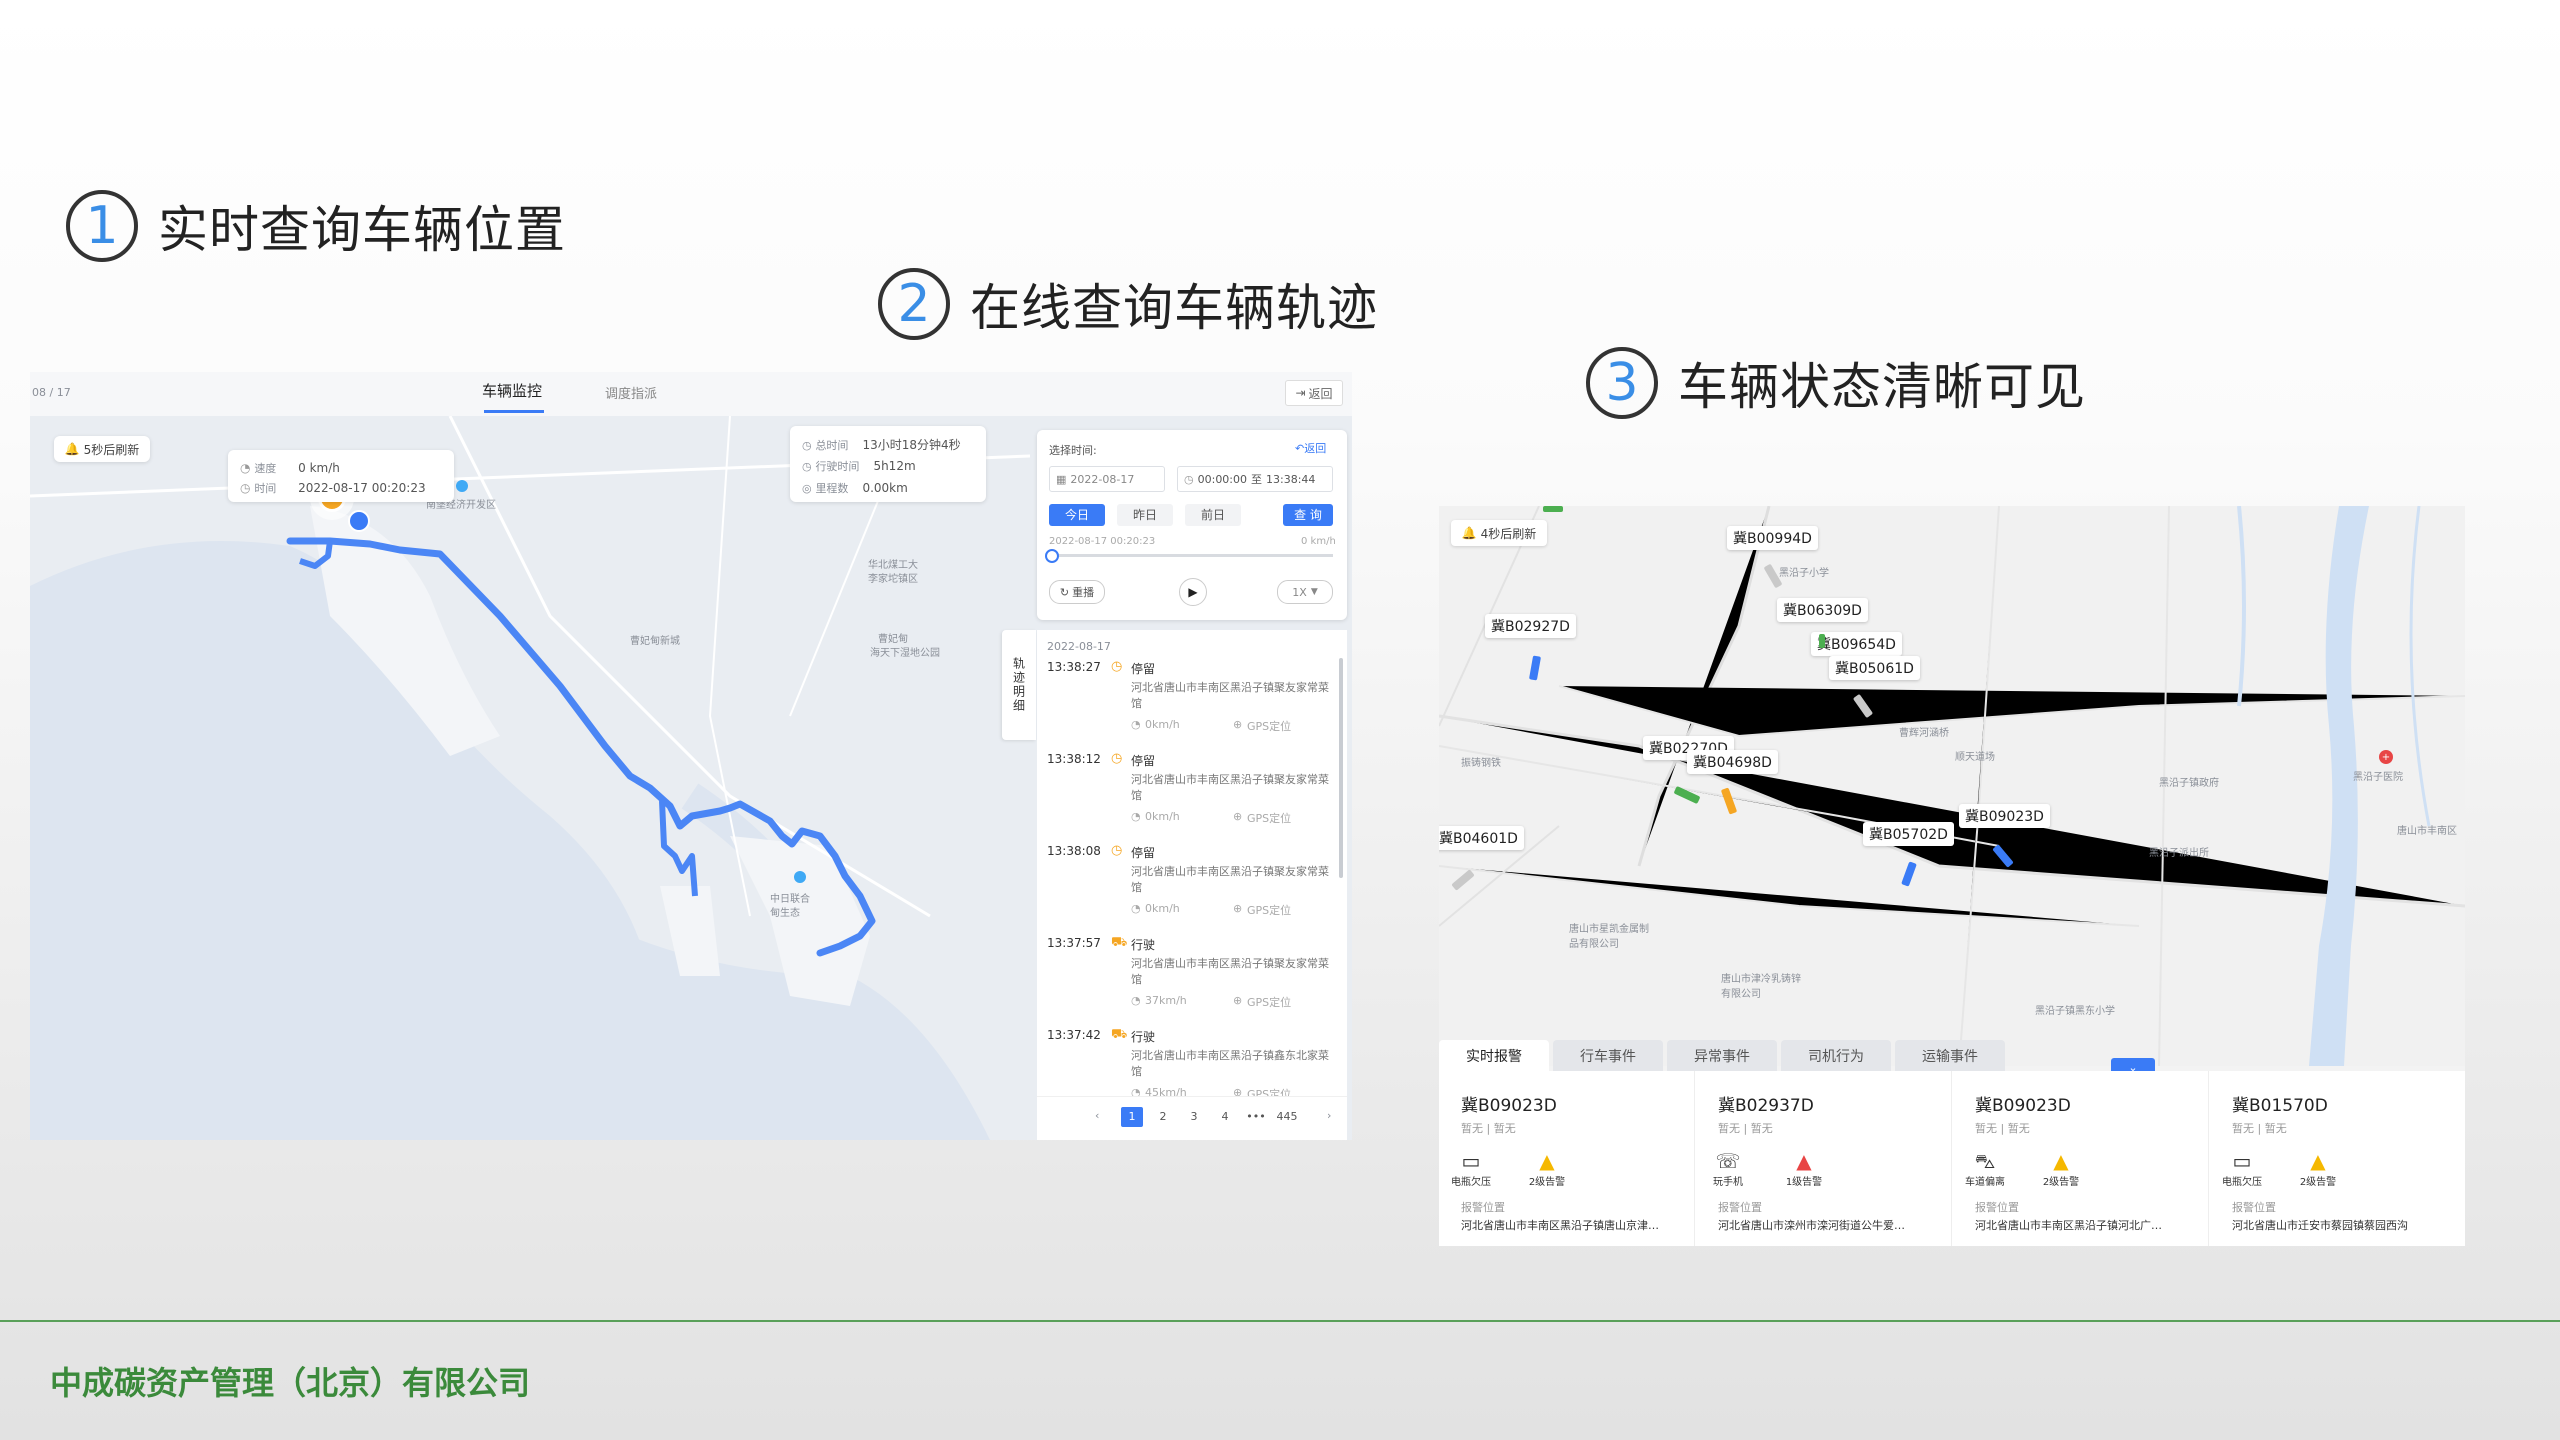  What do you see at coordinates (1722, 1056) in the screenshot?
I see `tab-abnormal-event: 异常事件` at bounding box center [1722, 1056].